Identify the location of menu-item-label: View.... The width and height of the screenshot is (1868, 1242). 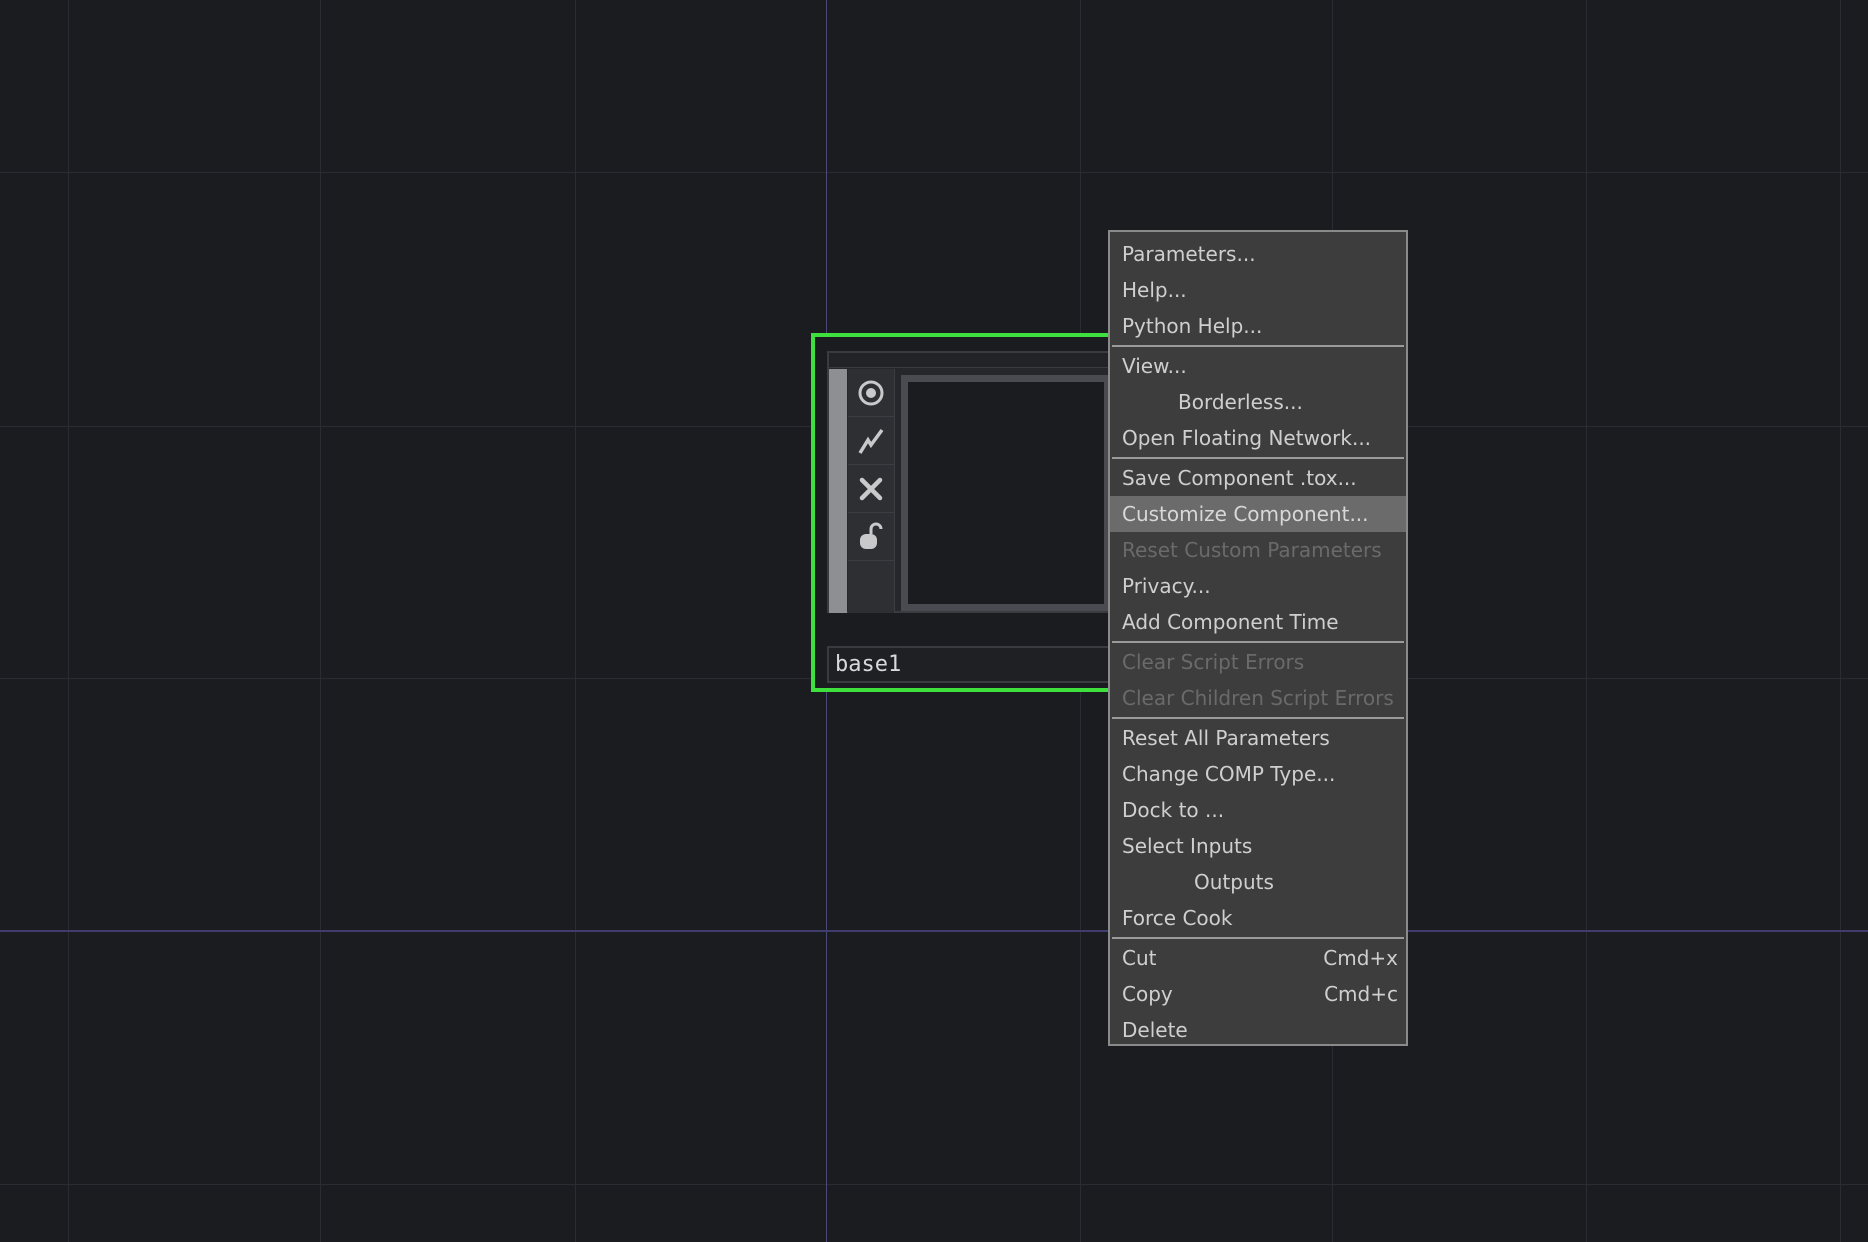
(1154, 366).